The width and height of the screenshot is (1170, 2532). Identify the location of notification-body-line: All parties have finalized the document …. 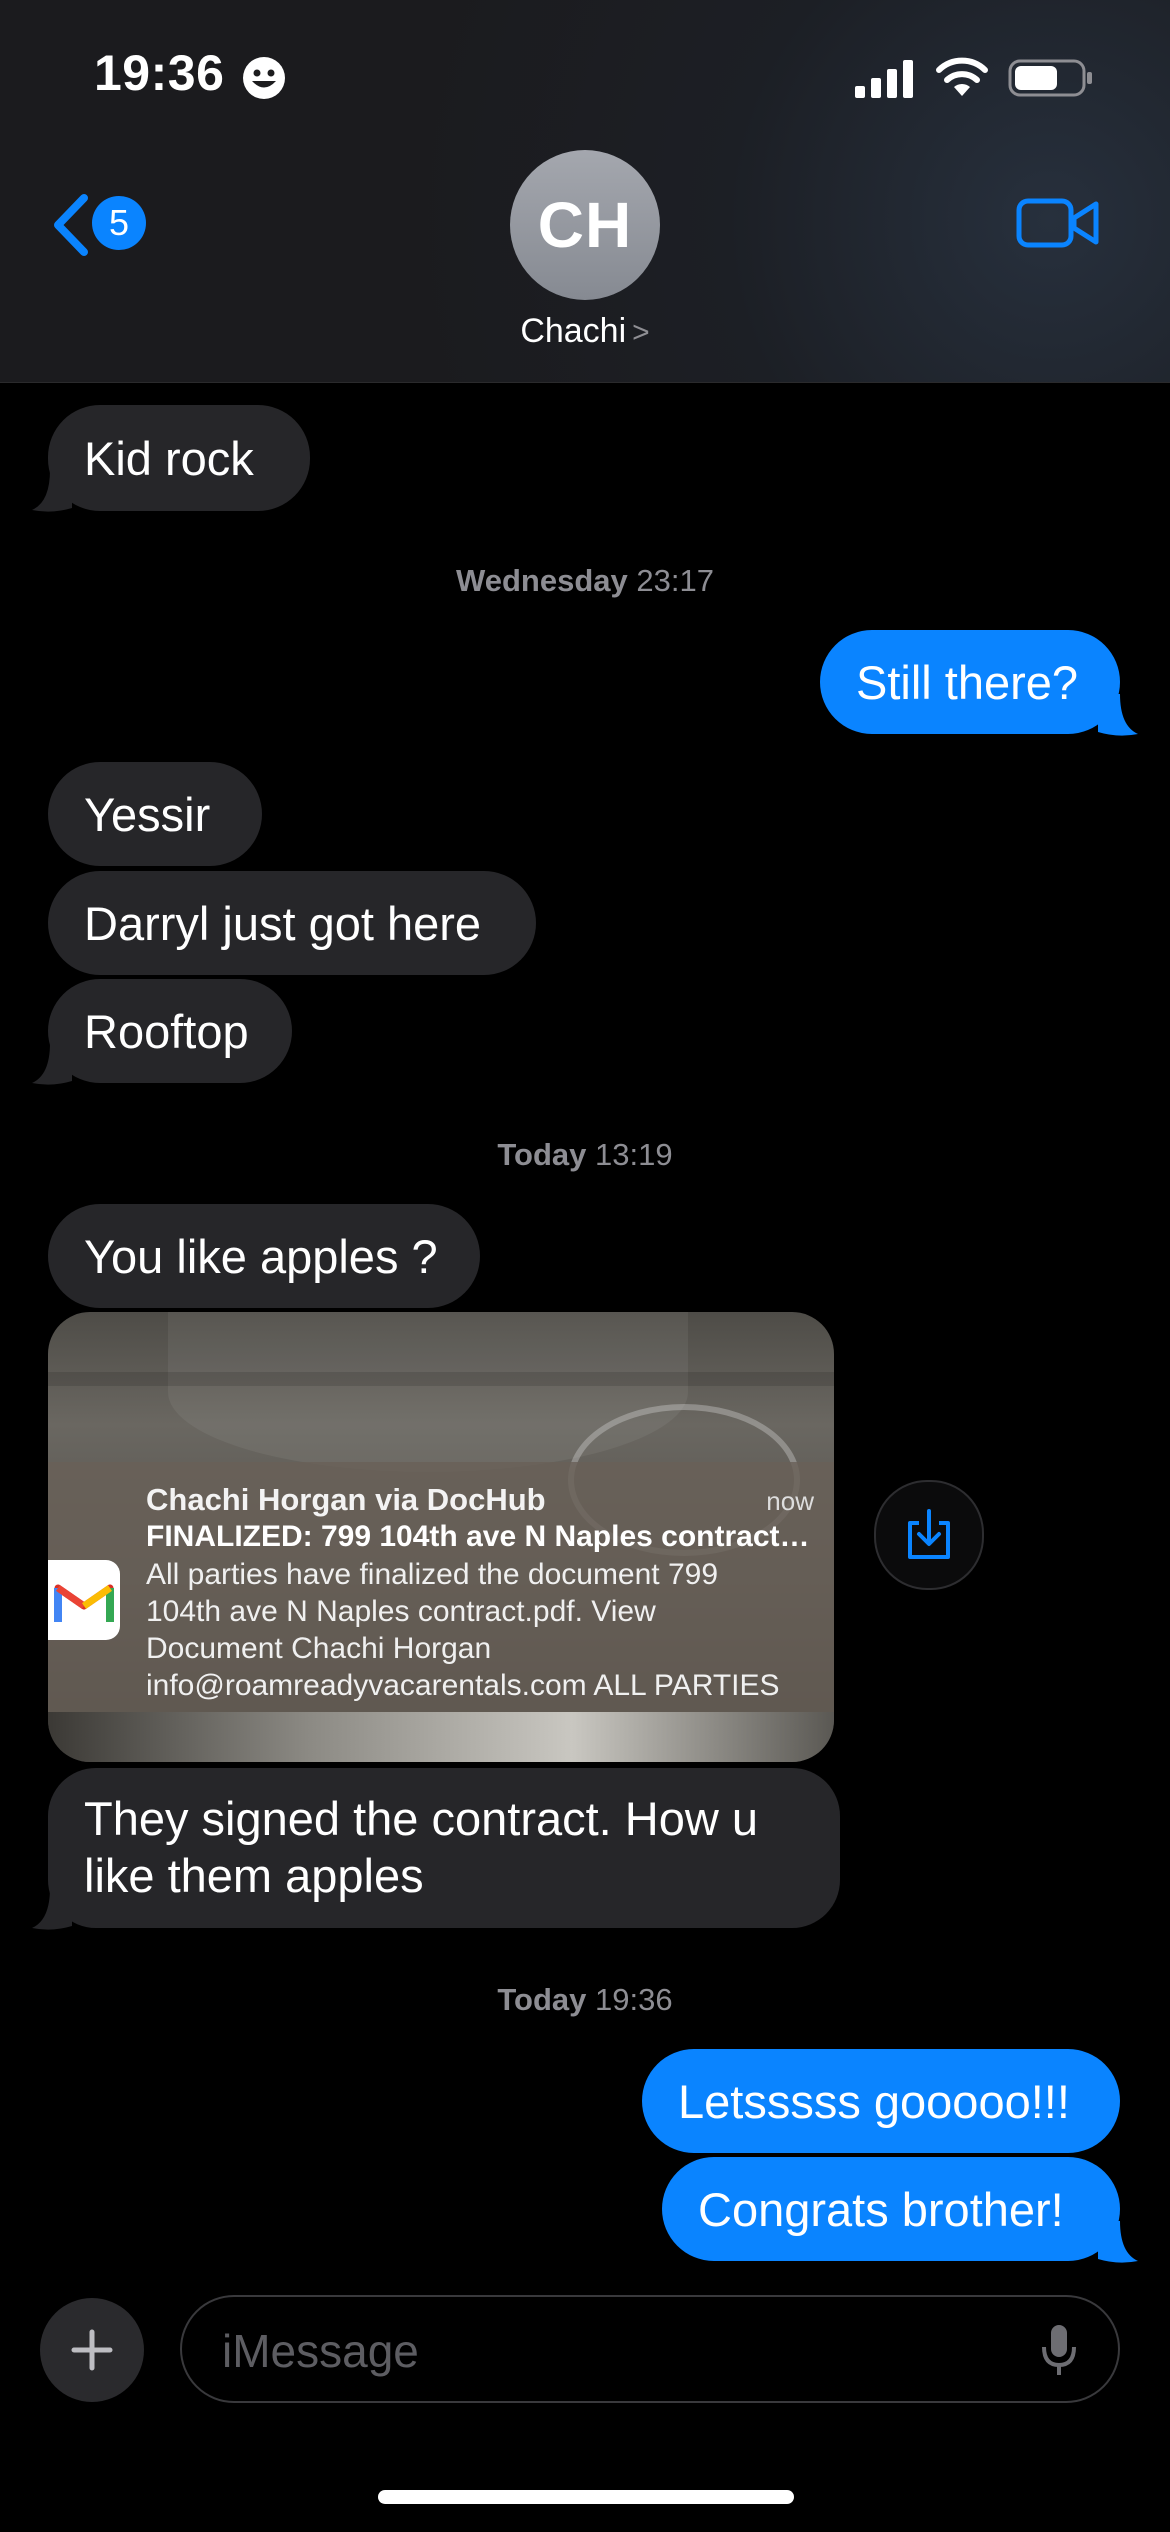
(432, 1574).